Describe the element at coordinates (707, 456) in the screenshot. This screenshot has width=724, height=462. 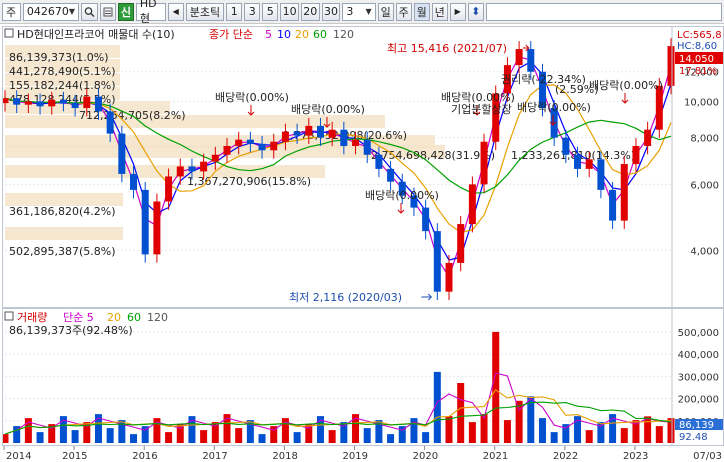
I see `x-end-label: 07/03` at that location.